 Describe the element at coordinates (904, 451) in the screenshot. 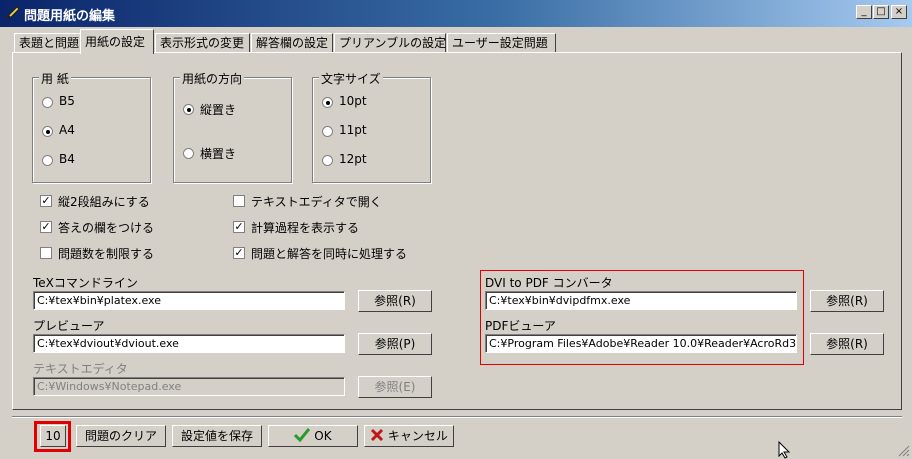

I see `resize-grip-icon` at that location.